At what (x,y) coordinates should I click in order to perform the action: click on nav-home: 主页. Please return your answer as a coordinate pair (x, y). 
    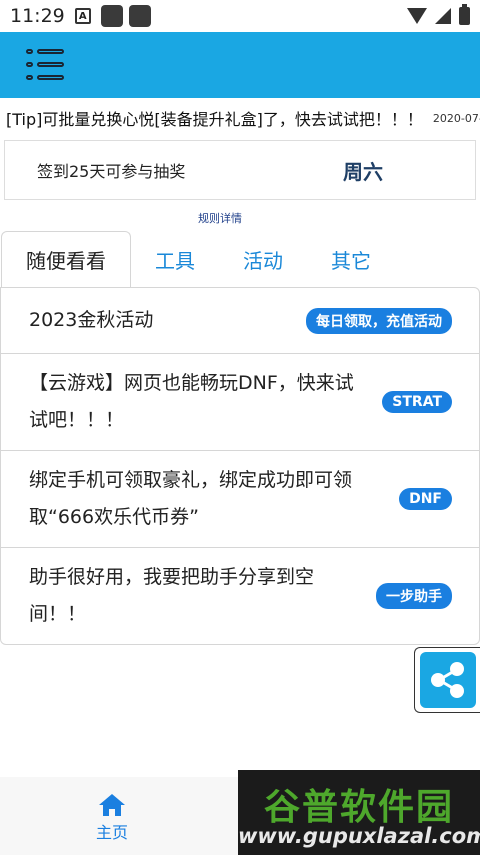
    Looking at the image, I should click on (112, 821).